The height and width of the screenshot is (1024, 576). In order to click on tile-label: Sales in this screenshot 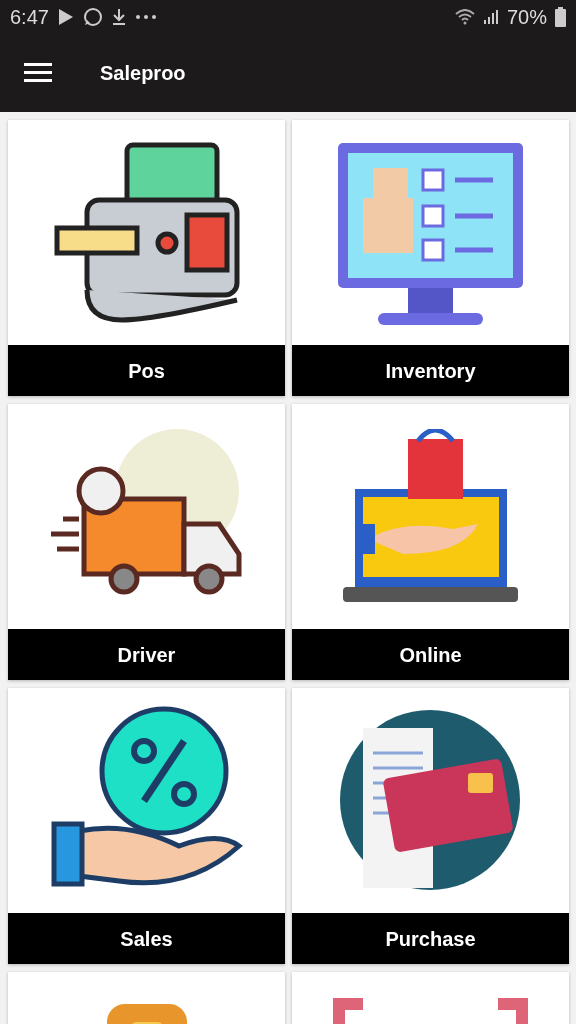, I will do `click(146, 938)`.